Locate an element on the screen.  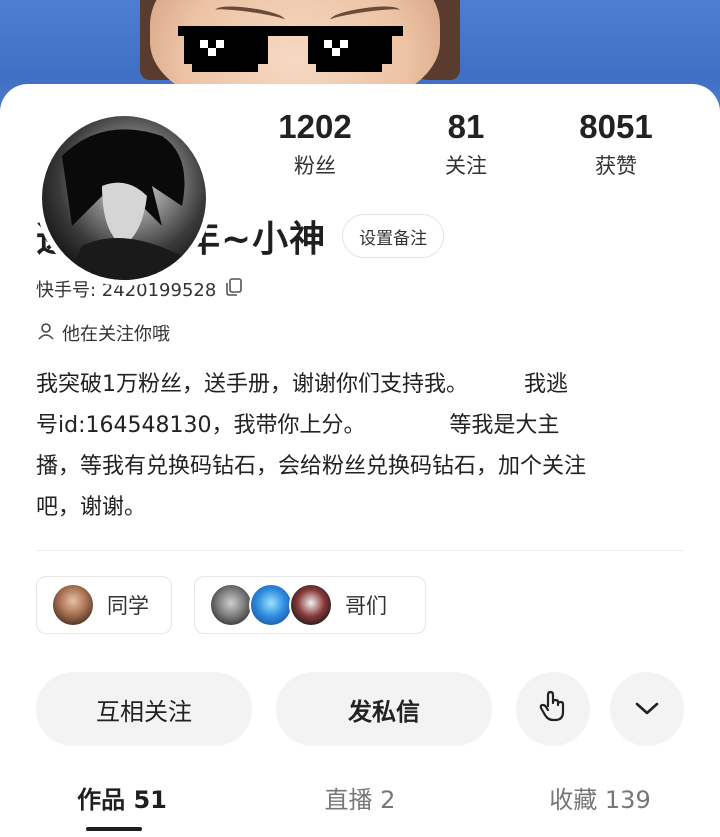
send-message-button: 发私信 is located at coordinates (384, 709).